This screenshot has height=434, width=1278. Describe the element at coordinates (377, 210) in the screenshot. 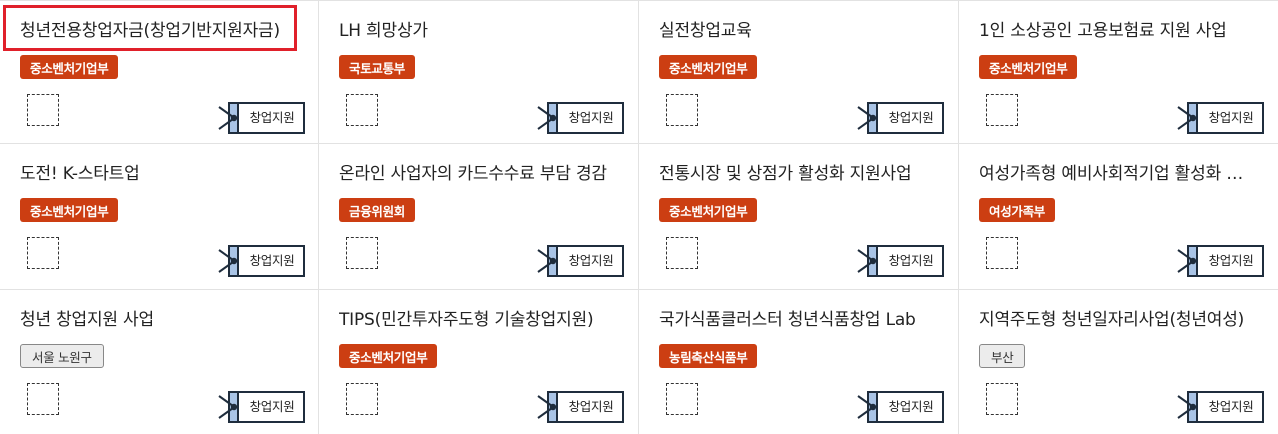

I see `agency-badge: 금융위원회` at that location.